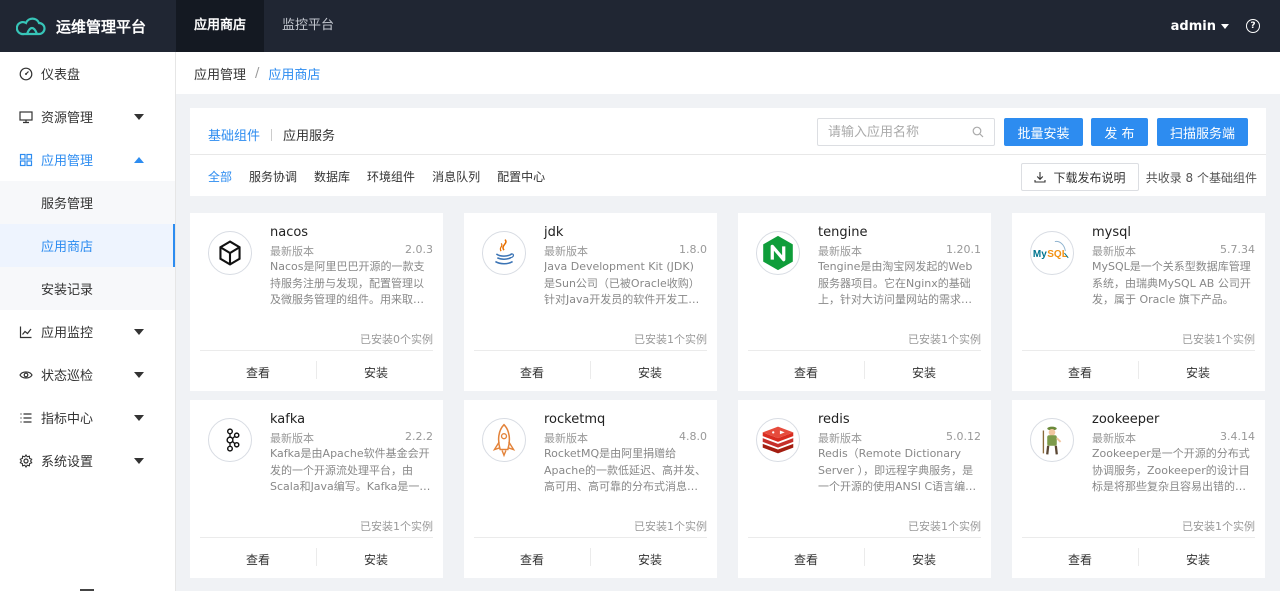 The height and width of the screenshot is (591, 1280). I want to click on app-version: 1.8.0, so click(693, 249).